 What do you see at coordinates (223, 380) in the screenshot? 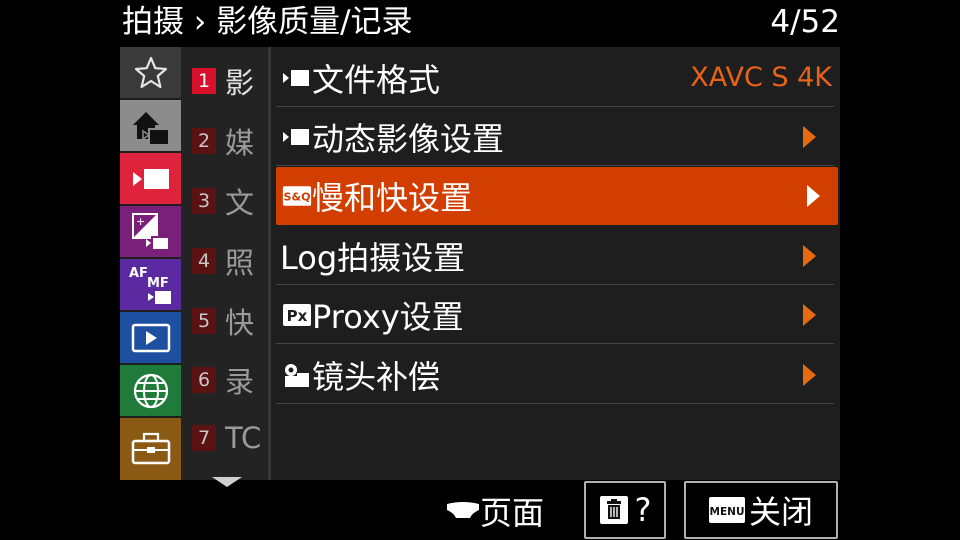
I see `subpage-item-6: 6 录` at bounding box center [223, 380].